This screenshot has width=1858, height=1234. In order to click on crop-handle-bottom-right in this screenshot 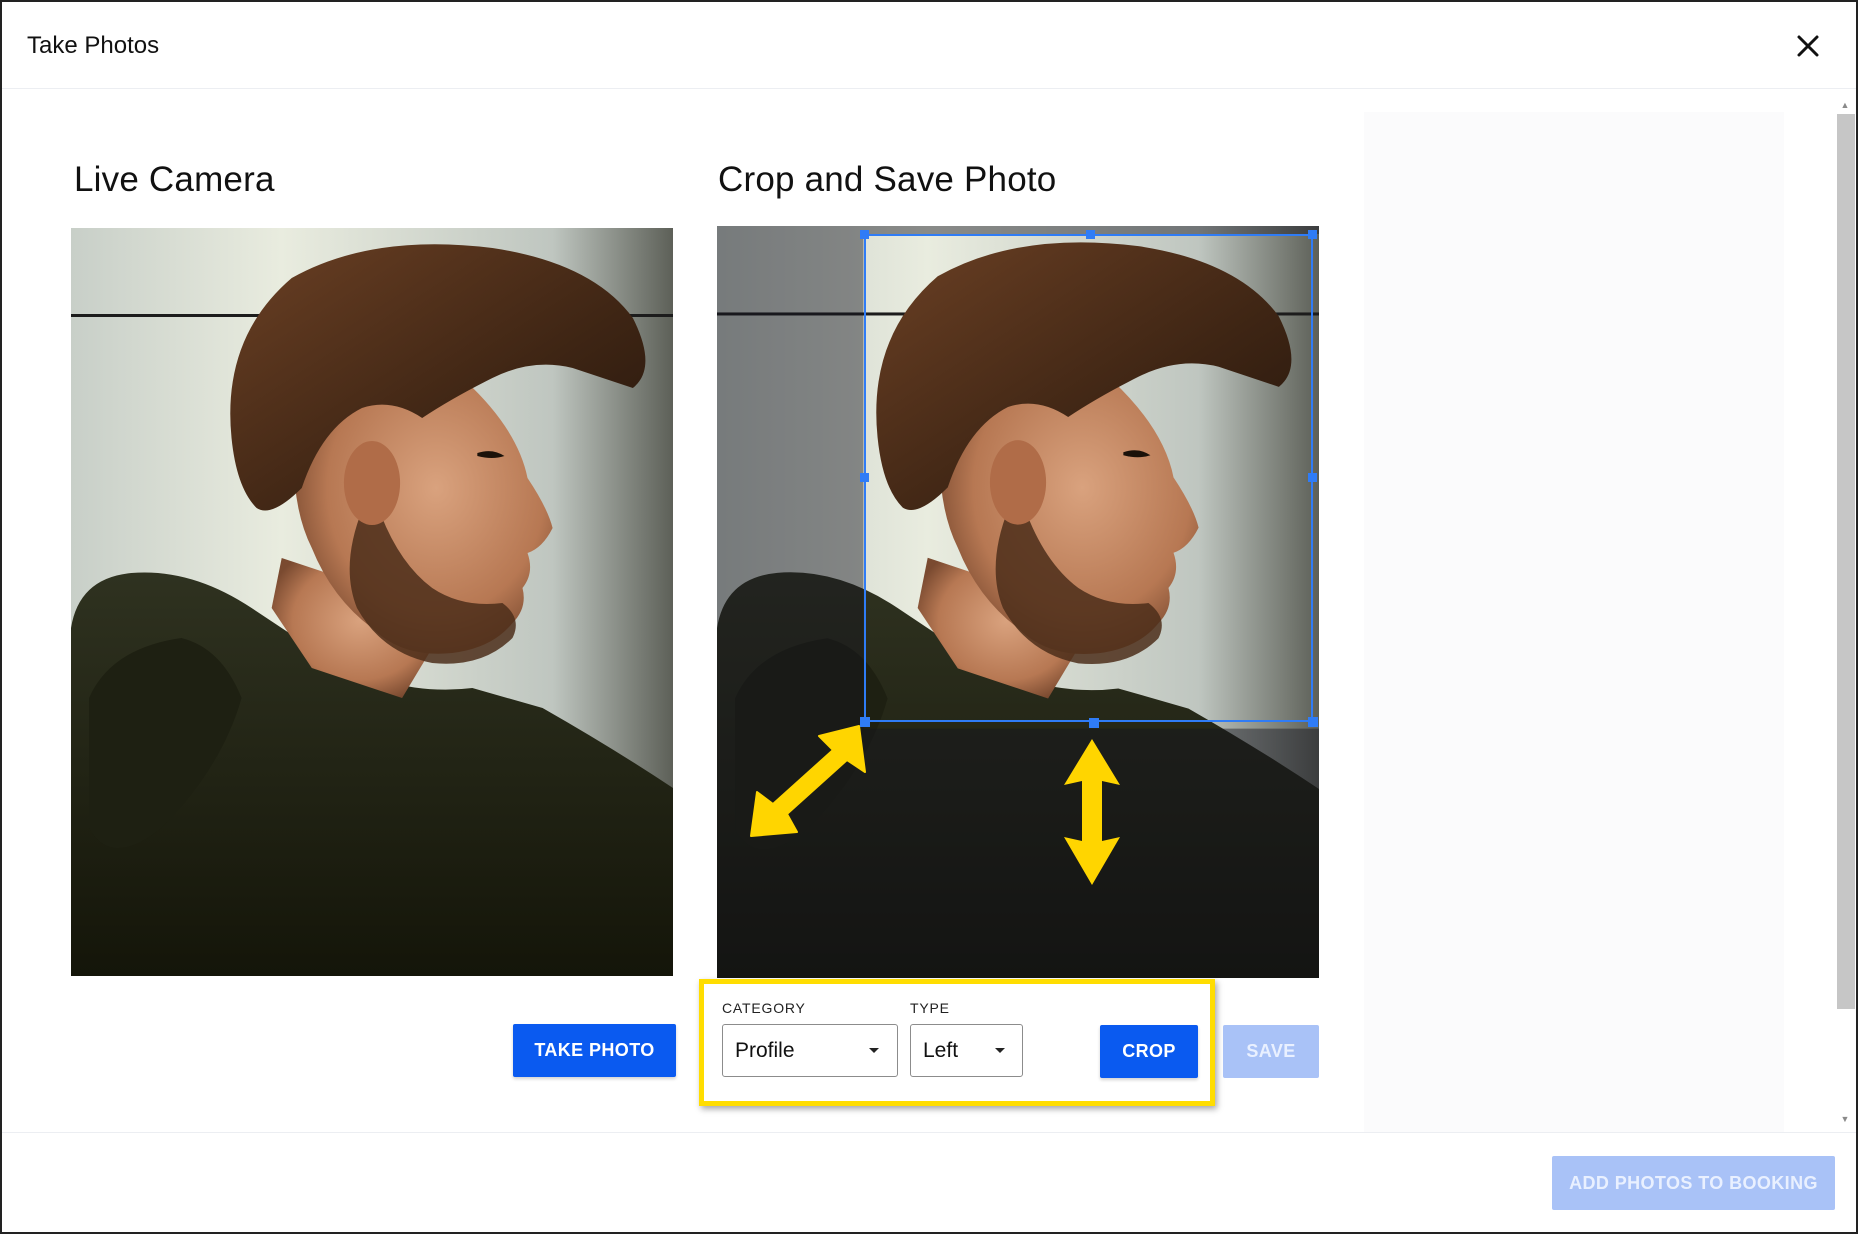, I will do `click(1313, 722)`.